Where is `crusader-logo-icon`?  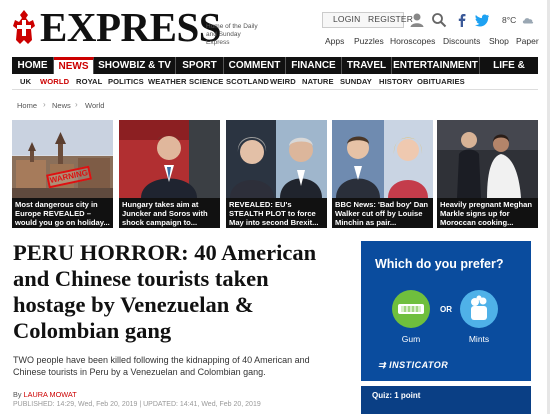
crusader-logo-icon is located at coordinates (24, 27).